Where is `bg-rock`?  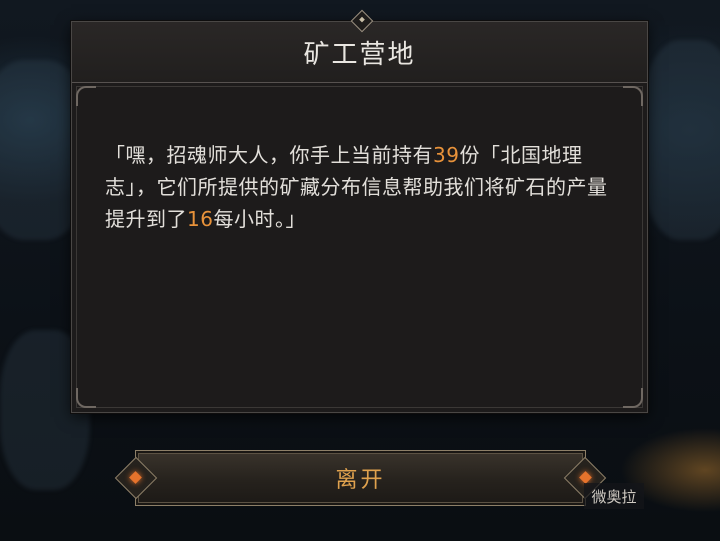
bg-rock is located at coordinates (680, 140).